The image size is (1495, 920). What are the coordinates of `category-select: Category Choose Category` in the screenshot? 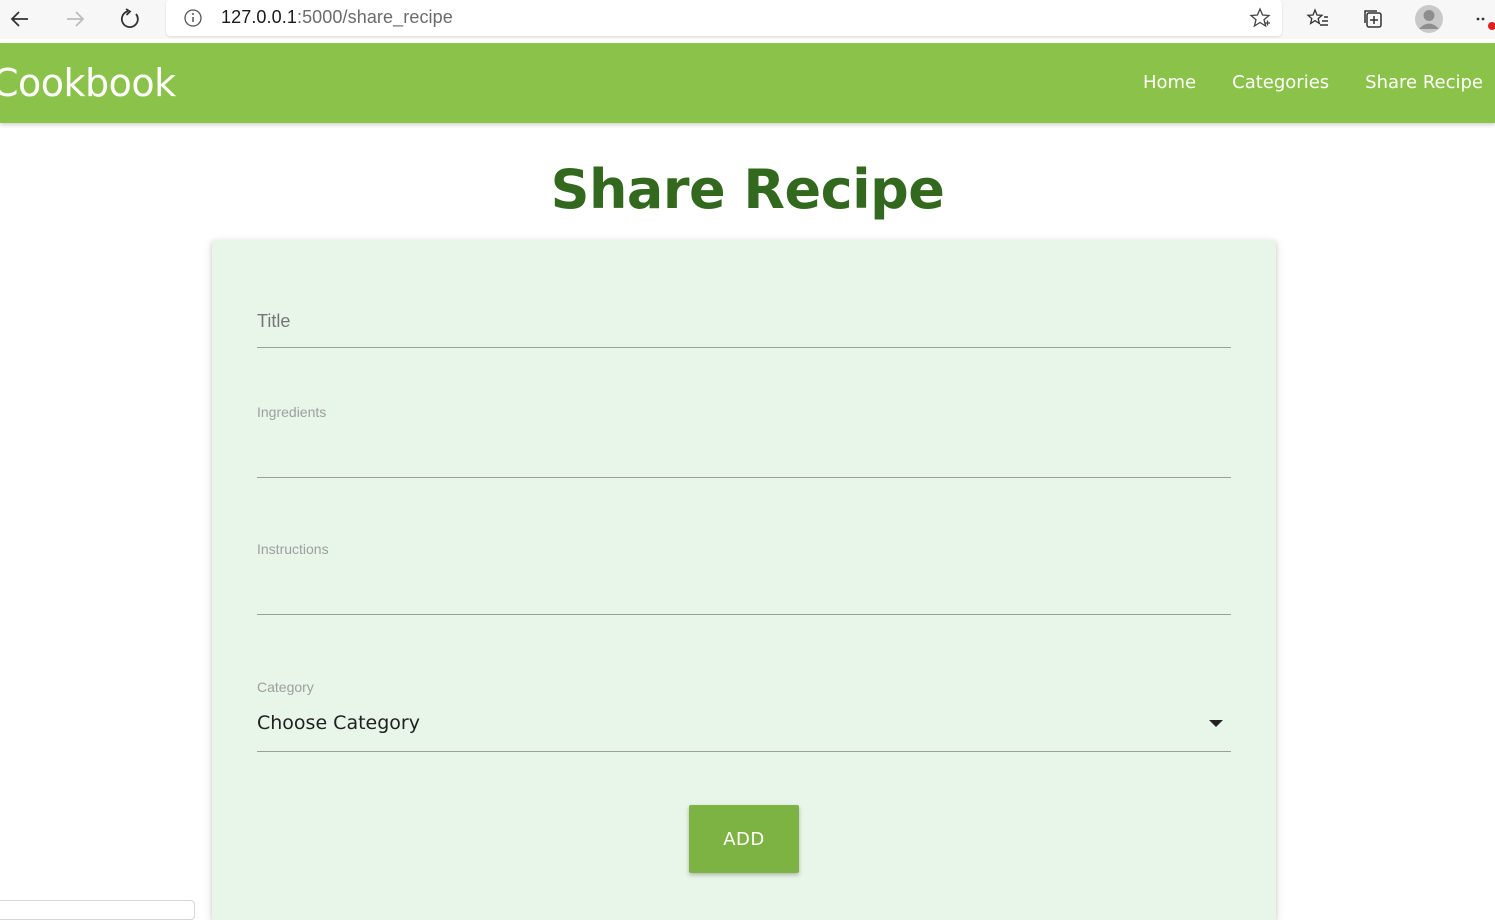 It's located at (744, 715).